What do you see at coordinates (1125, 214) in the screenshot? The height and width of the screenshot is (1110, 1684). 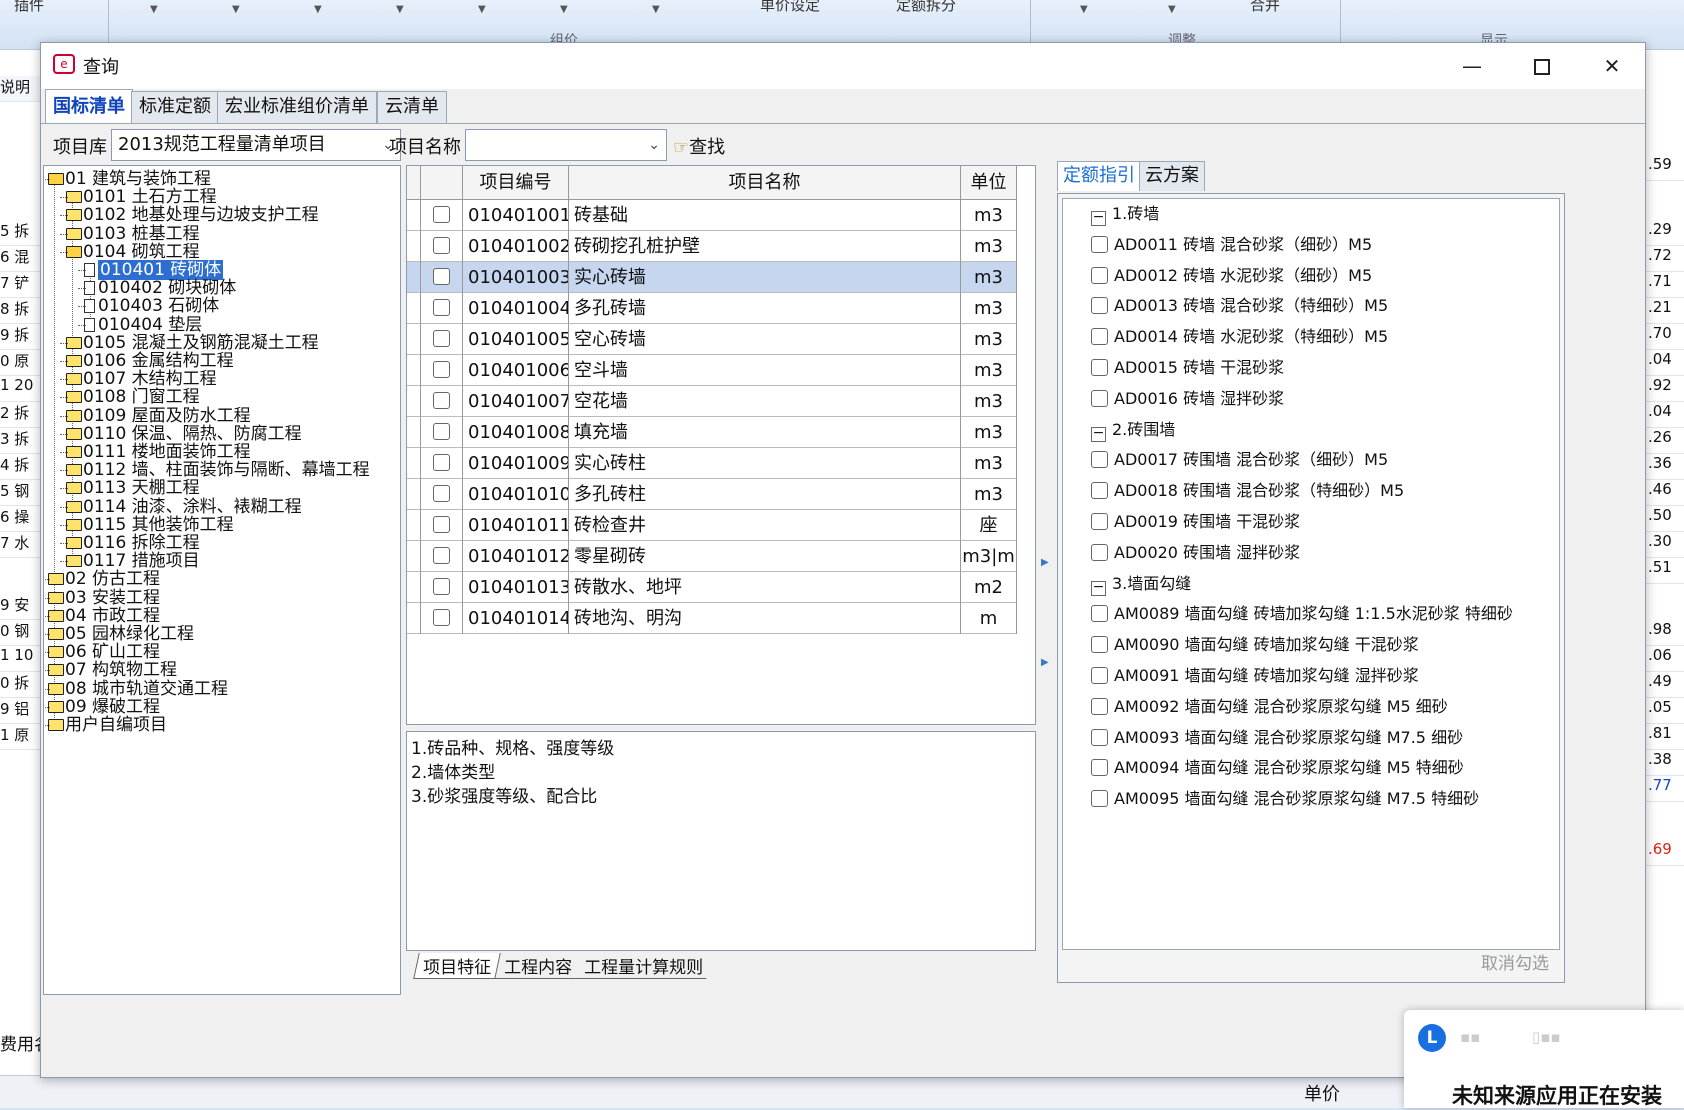 I see `quota-group-header: −1.砖墙` at bounding box center [1125, 214].